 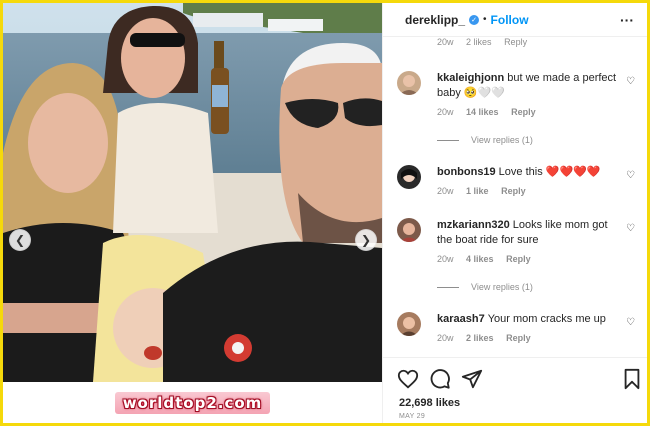 I want to click on comment-username: karaash7, so click(x=461, y=319).